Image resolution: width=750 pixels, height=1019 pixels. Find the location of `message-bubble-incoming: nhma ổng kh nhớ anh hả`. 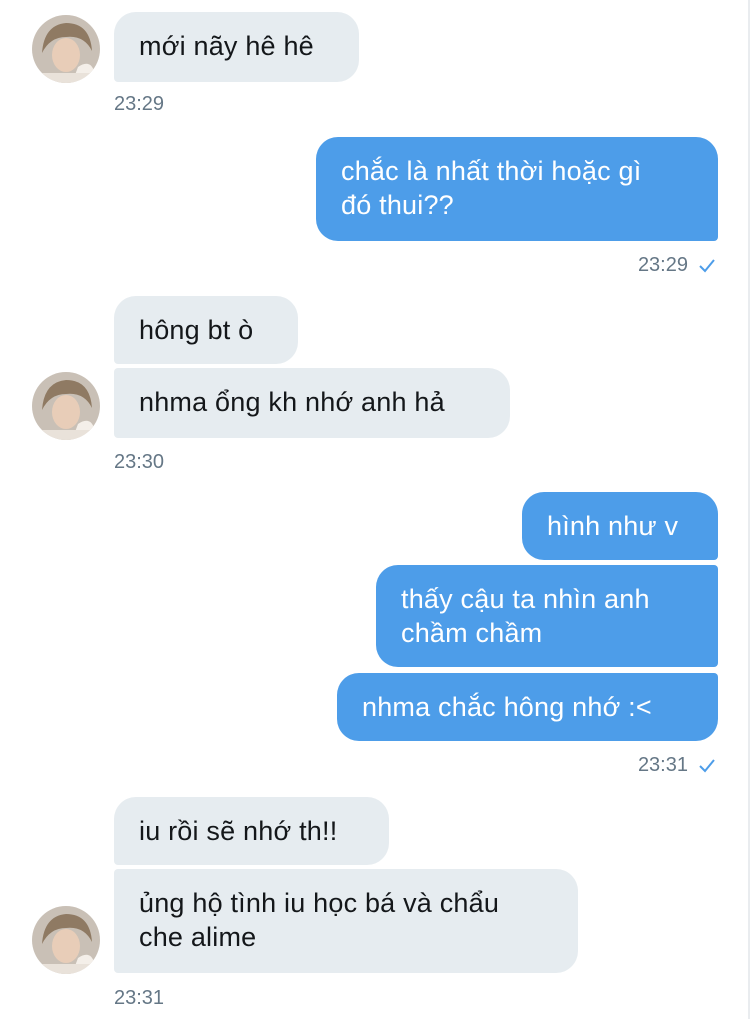

message-bubble-incoming: nhma ổng kh nhớ anh hả is located at coordinates (312, 403).